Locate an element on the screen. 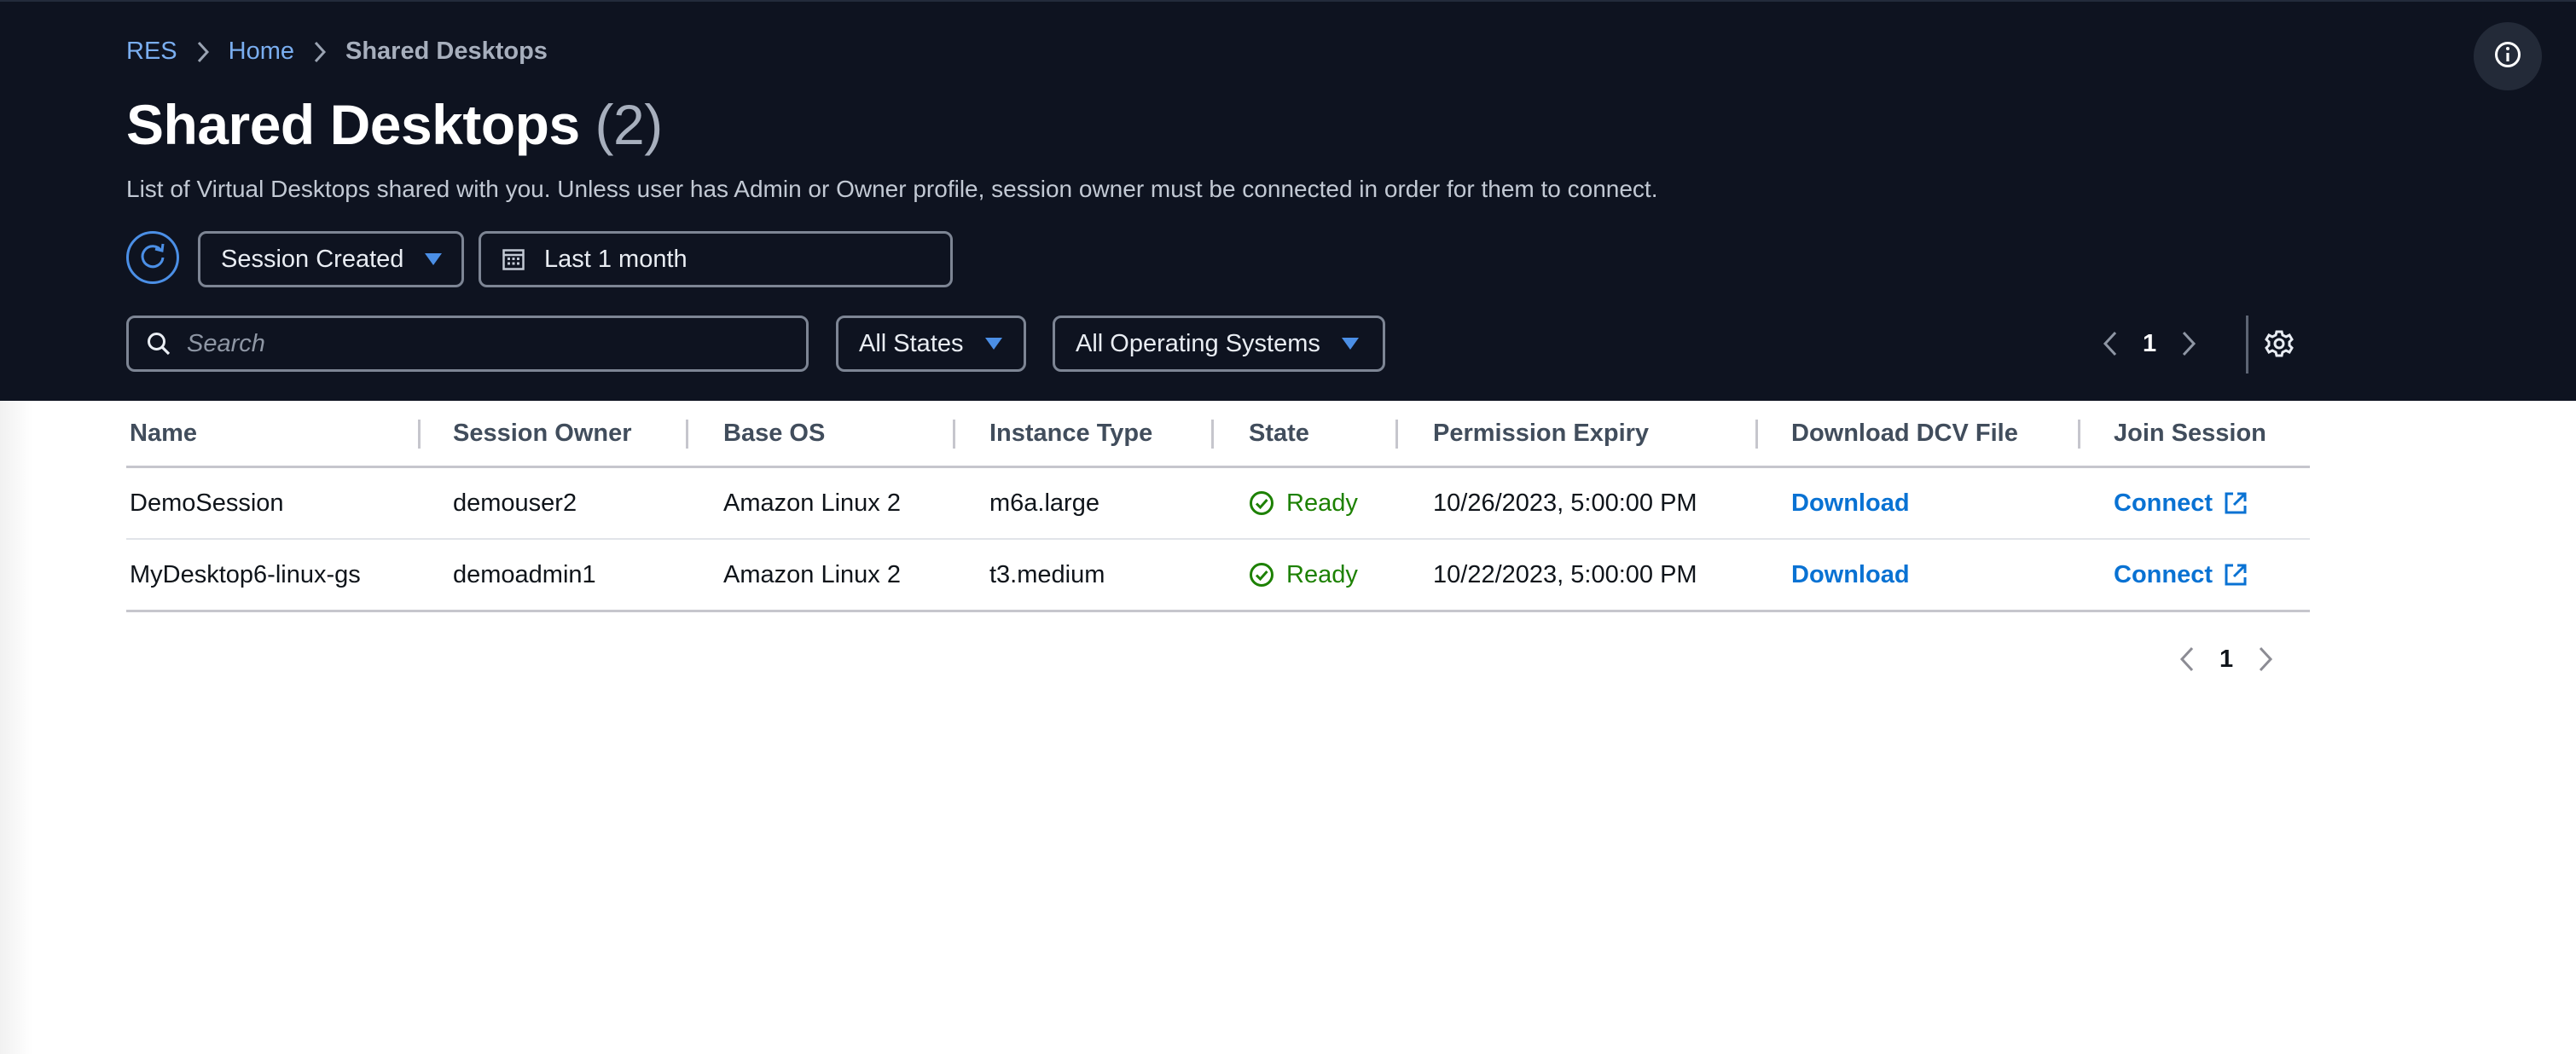  calendar-icon is located at coordinates (513, 259).